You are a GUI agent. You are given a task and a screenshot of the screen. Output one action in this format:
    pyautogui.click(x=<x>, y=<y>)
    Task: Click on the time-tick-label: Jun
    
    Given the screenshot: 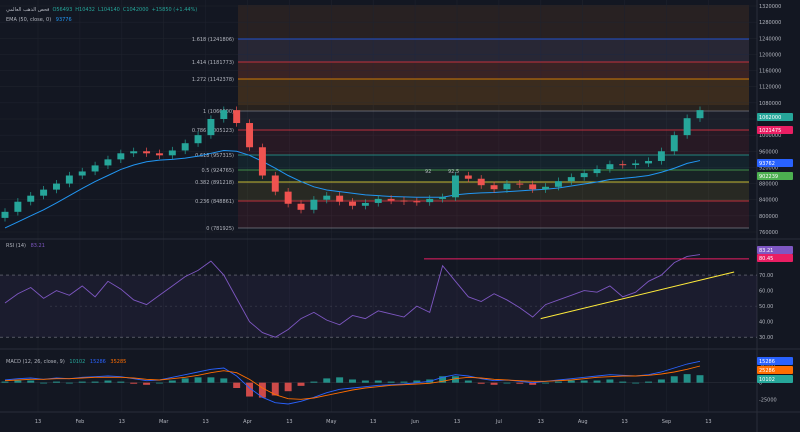 What is the action you would take?
    pyautogui.click(x=414, y=422)
    